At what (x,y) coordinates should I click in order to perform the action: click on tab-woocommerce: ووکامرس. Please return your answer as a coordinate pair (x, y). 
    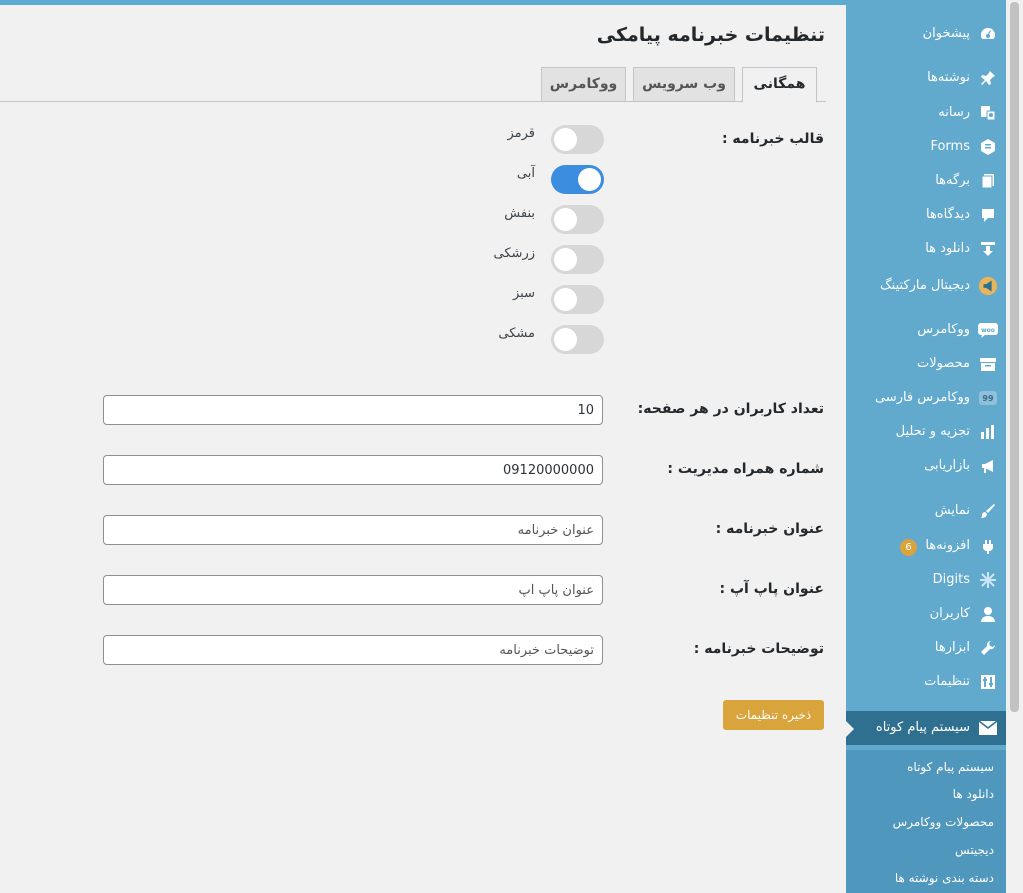
    Looking at the image, I should click on (583, 84).